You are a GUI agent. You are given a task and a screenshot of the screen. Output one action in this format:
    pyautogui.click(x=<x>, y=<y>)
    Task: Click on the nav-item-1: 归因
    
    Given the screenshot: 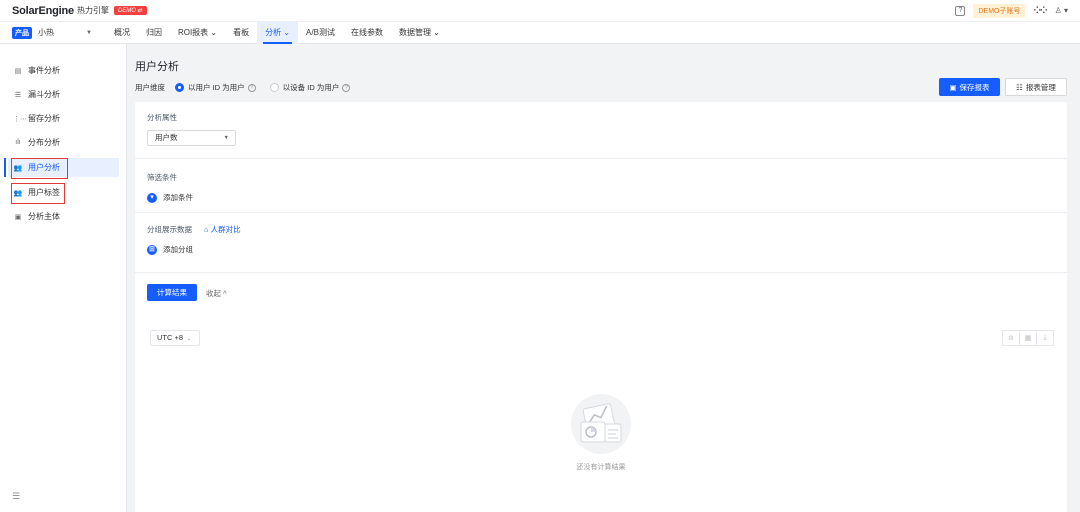 What is the action you would take?
    pyautogui.click(x=154, y=33)
    